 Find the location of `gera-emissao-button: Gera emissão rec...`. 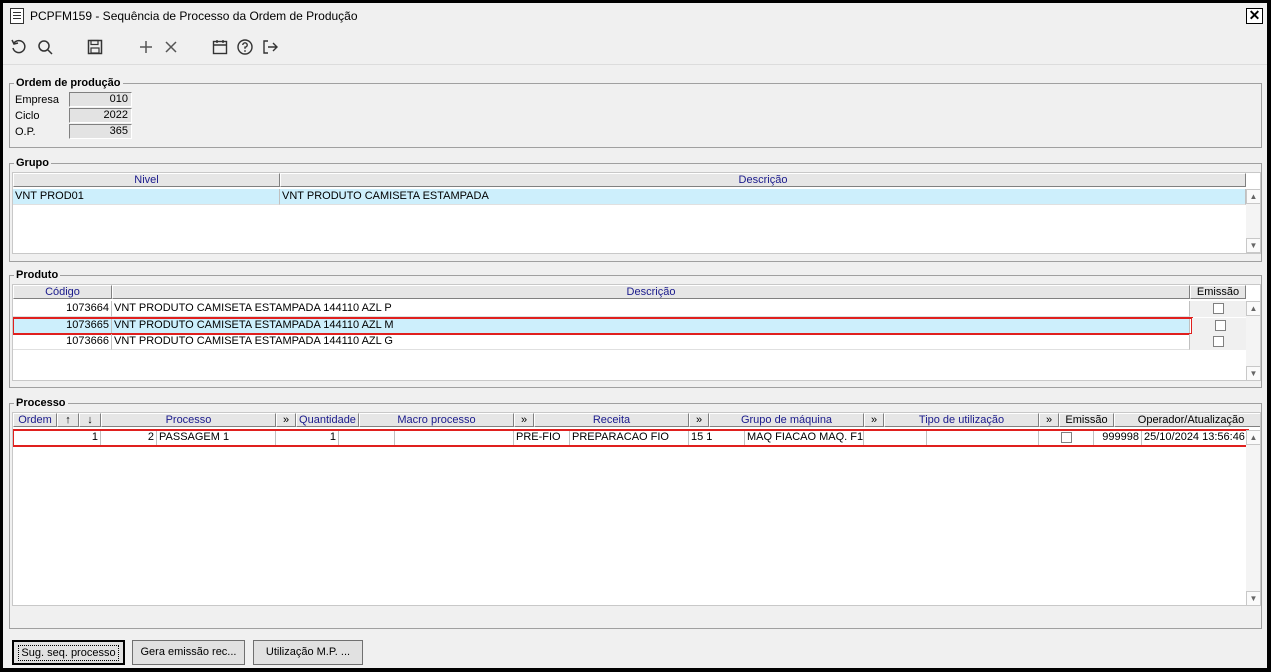

gera-emissao-button: Gera emissão rec... is located at coordinates (188, 652).